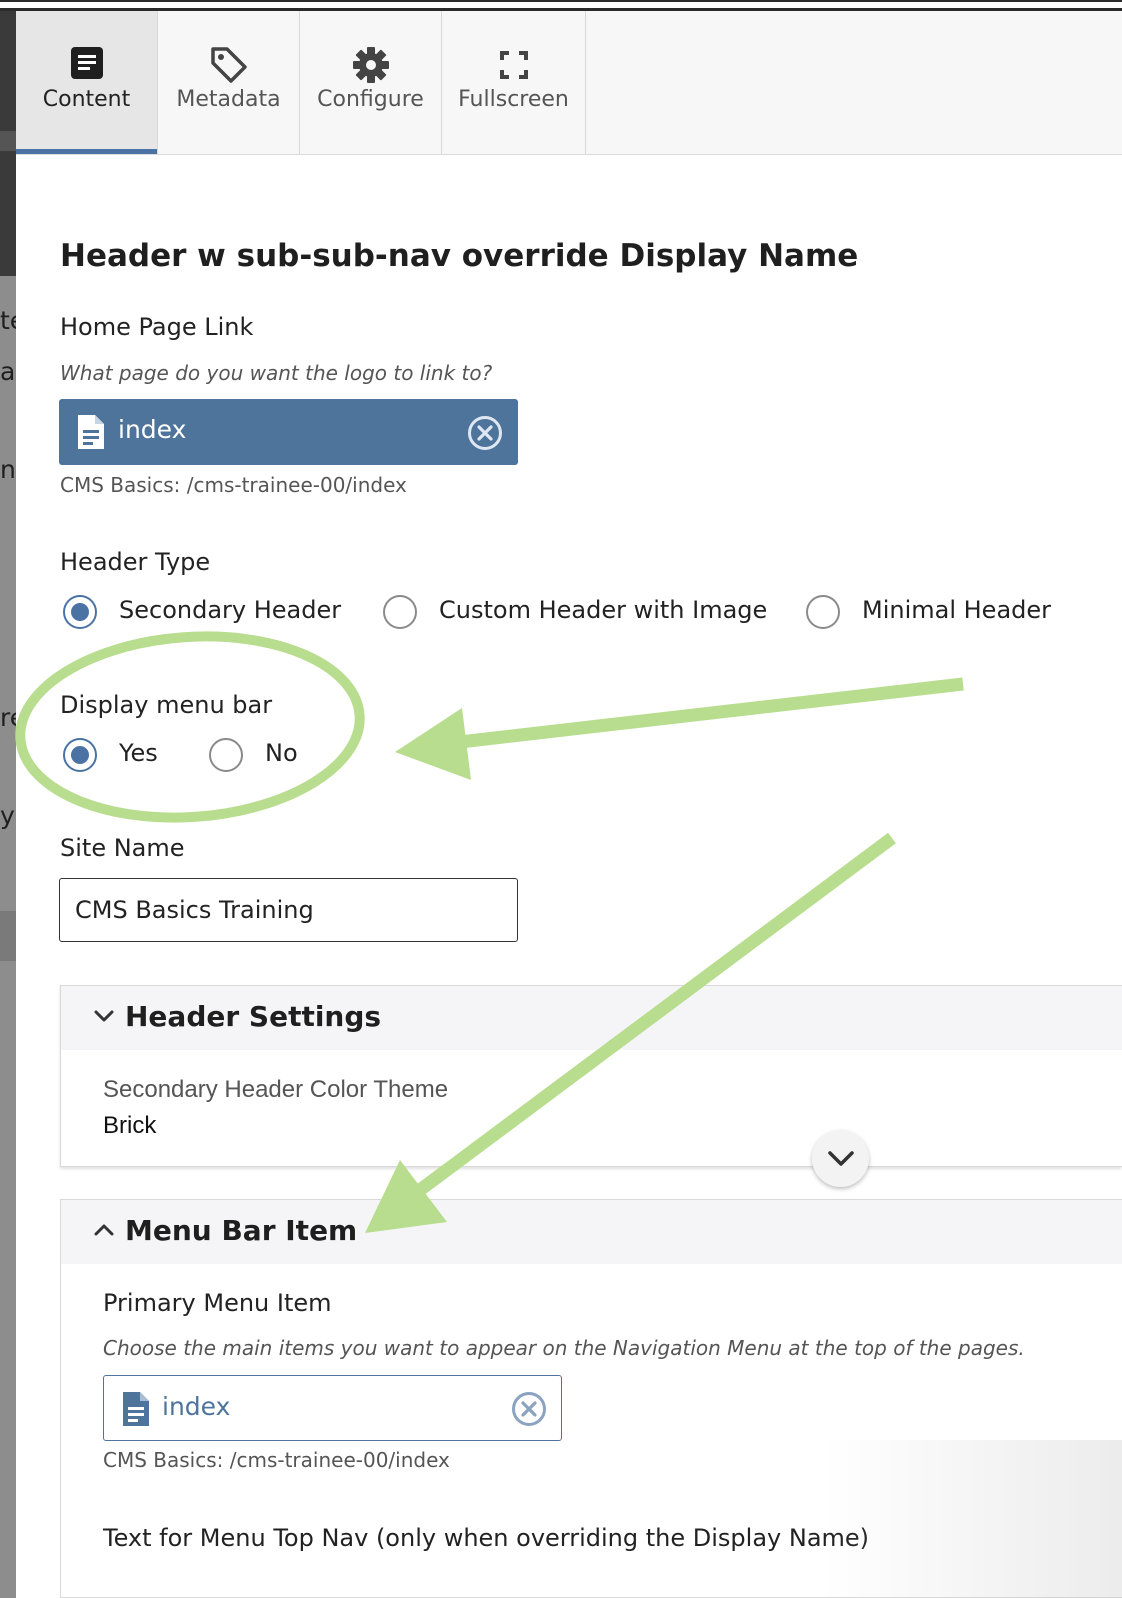 This screenshot has width=1122, height=1598. Describe the element at coordinates (561, 1) in the screenshot. I see `top-border` at that location.